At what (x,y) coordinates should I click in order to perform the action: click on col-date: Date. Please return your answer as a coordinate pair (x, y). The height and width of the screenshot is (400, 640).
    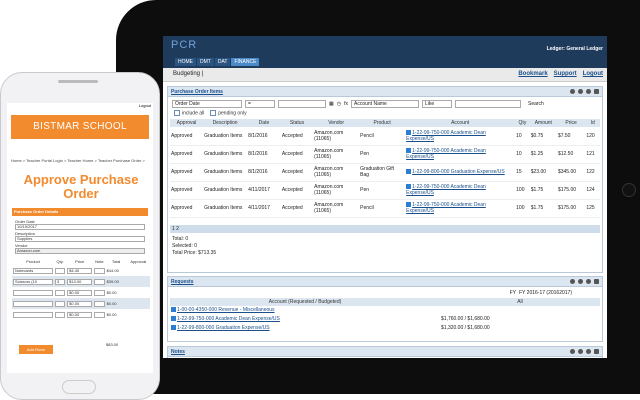
    Looking at the image, I should click on (264, 123).